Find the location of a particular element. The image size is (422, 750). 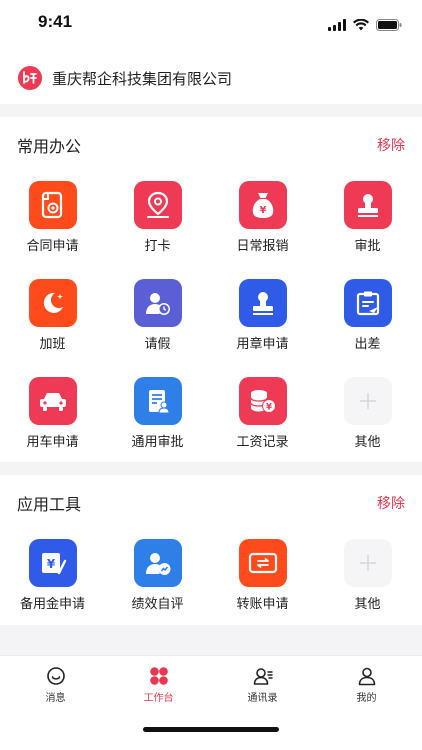

coin-stack-icon: ¥ is located at coordinates (262, 401).